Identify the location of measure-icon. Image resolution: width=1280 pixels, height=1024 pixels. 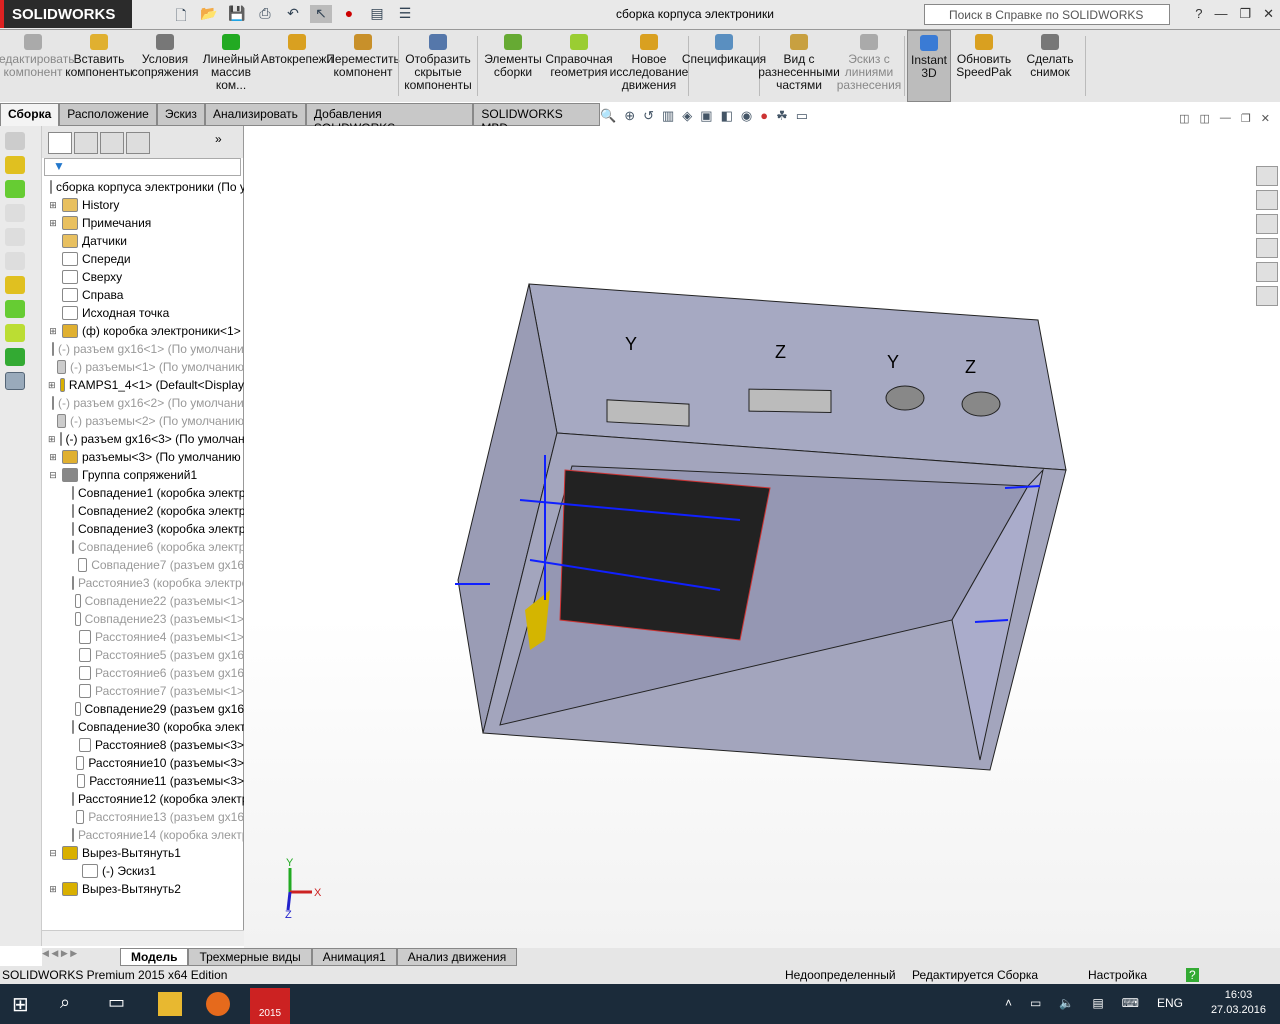
(15, 381).